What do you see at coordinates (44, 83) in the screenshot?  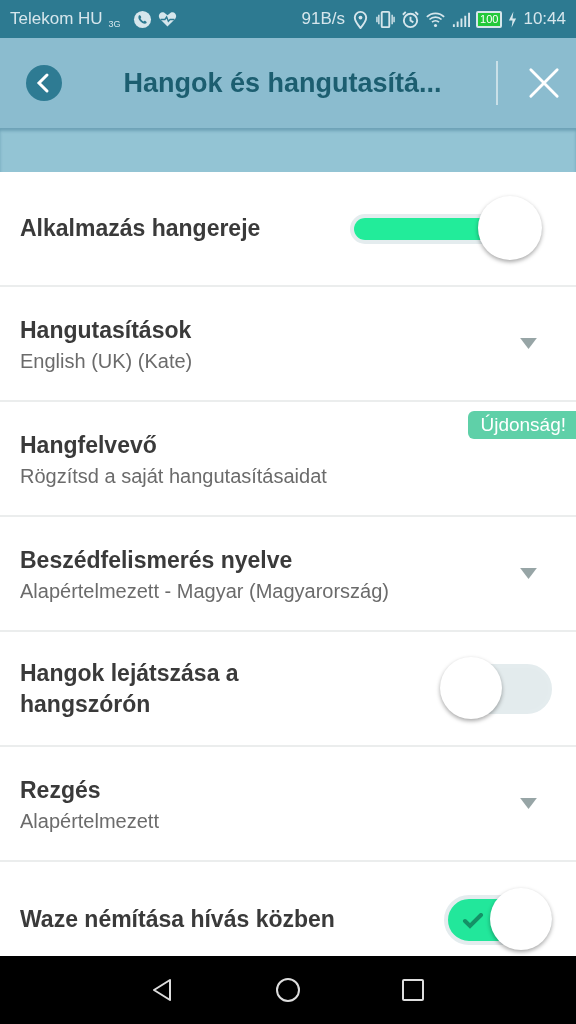 I see `back-button` at bounding box center [44, 83].